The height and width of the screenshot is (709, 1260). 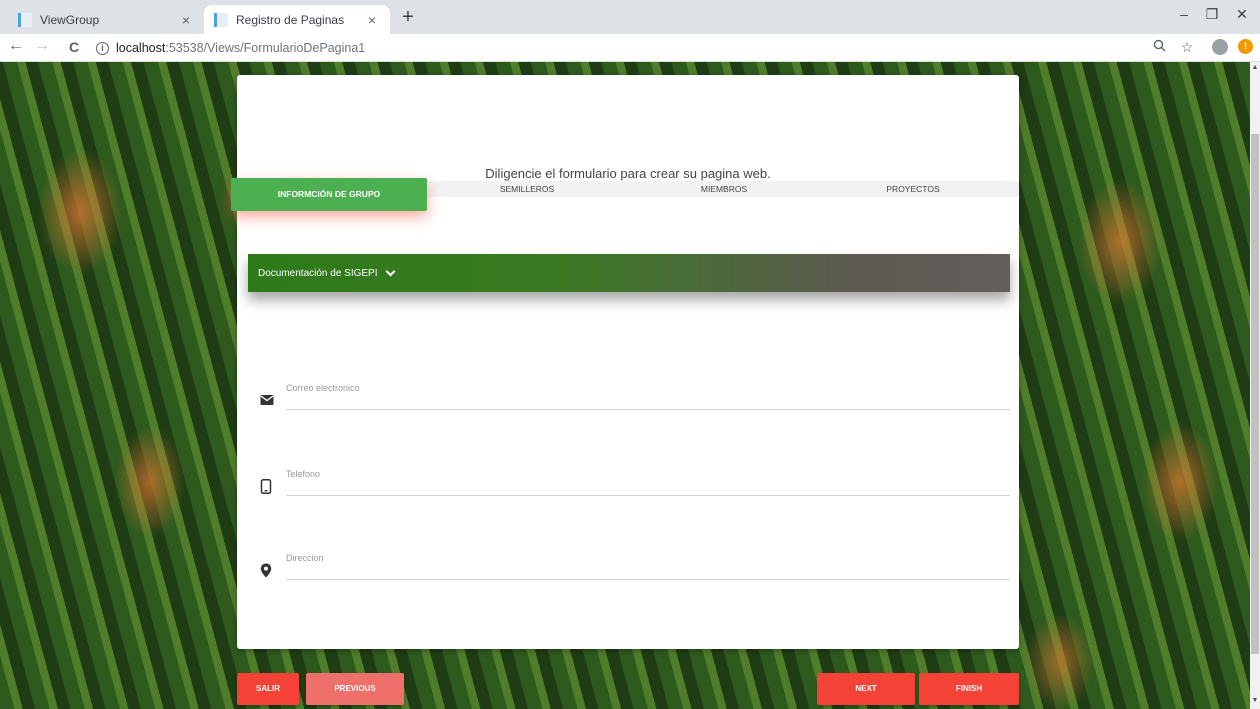 What do you see at coordinates (1242, 14) in the screenshot?
I see `close-window-button: ✕` at bounding box center [1242, 14].